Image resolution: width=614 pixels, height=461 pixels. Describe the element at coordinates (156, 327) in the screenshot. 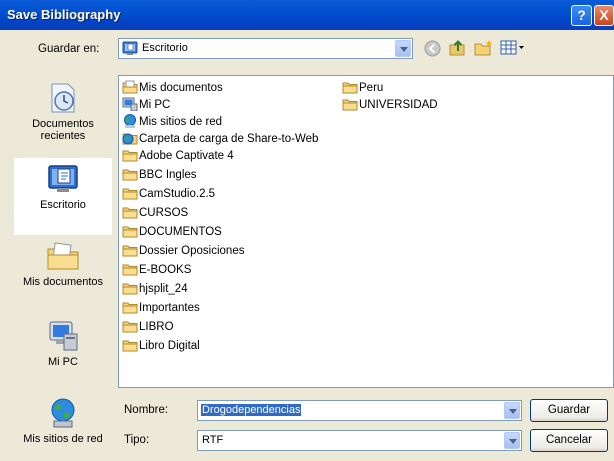

I see `list-item-label: LIBRO` at that location.